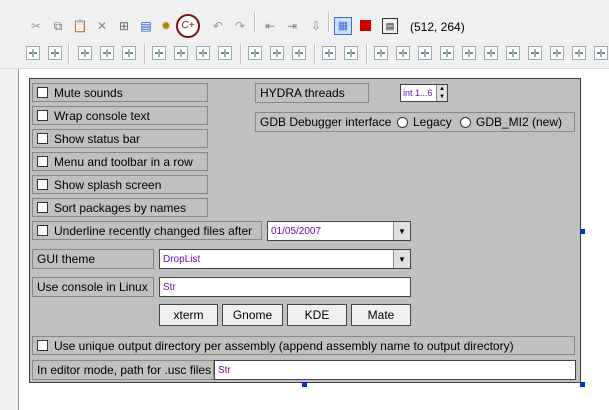 Image resolution: width=609 pixels, height=410 pixels. What do you see at coordinates (120, 161) in the screenshot?
I see `menu-toolbar-row-checkbox: Menu and toolbar in a row` at bounding box center [120, 161].